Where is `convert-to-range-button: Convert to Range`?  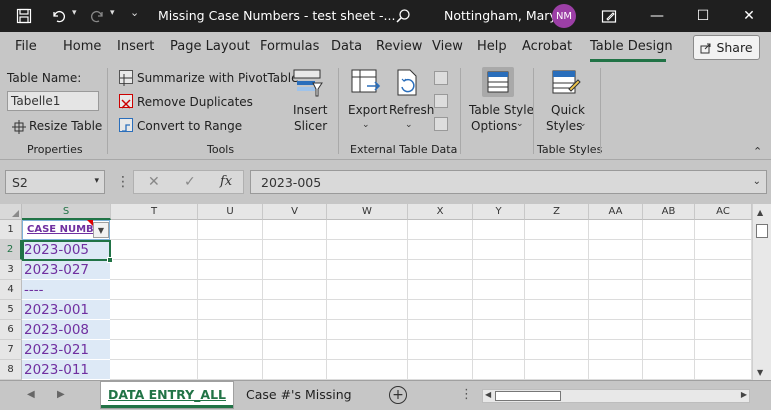
convert-to-range-button: Convert to Range is located at coordinates (189, 126).